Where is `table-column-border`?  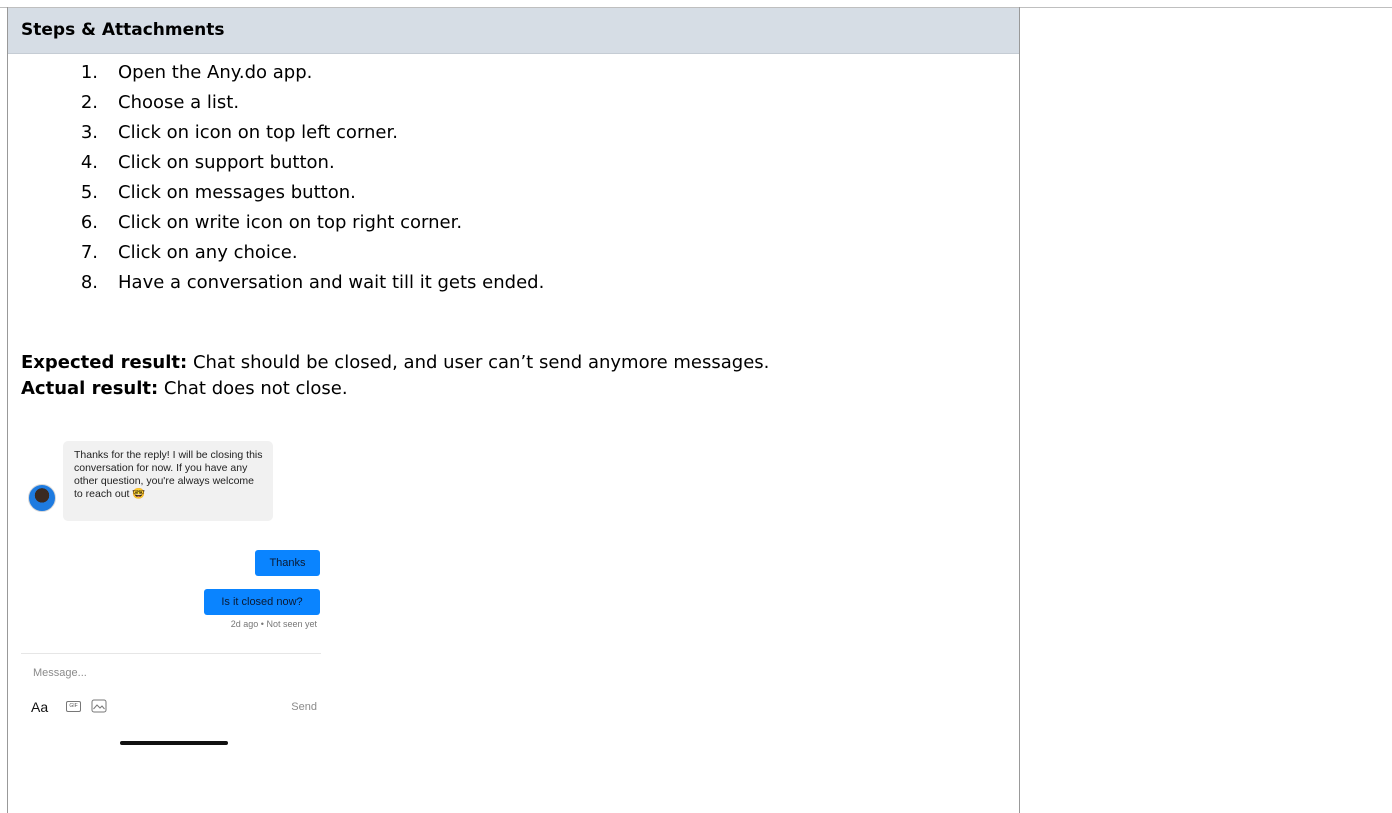 table-column-border is located at coordinates (1019, 410).